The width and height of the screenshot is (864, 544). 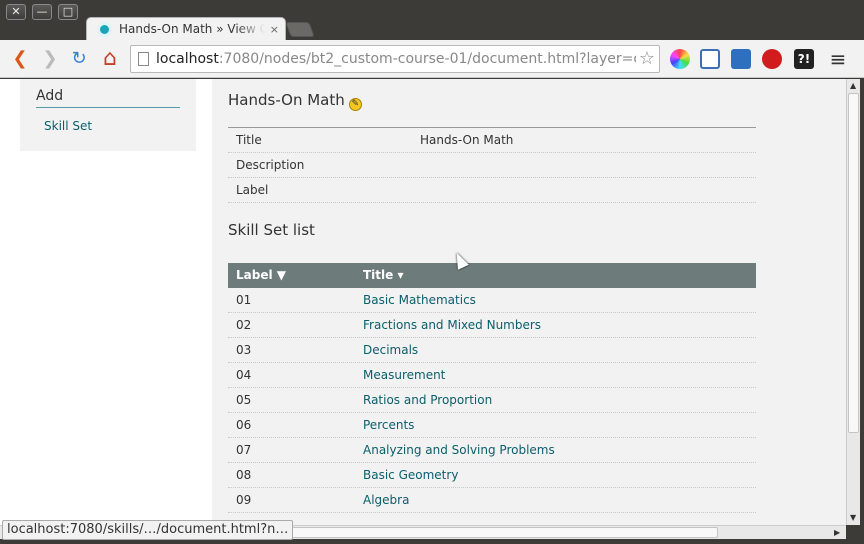 What do you see at coordinates (295, 101) in the screenshot?
I see `page-title: Hands-On Math ✎` at bounding box center [295, 101].